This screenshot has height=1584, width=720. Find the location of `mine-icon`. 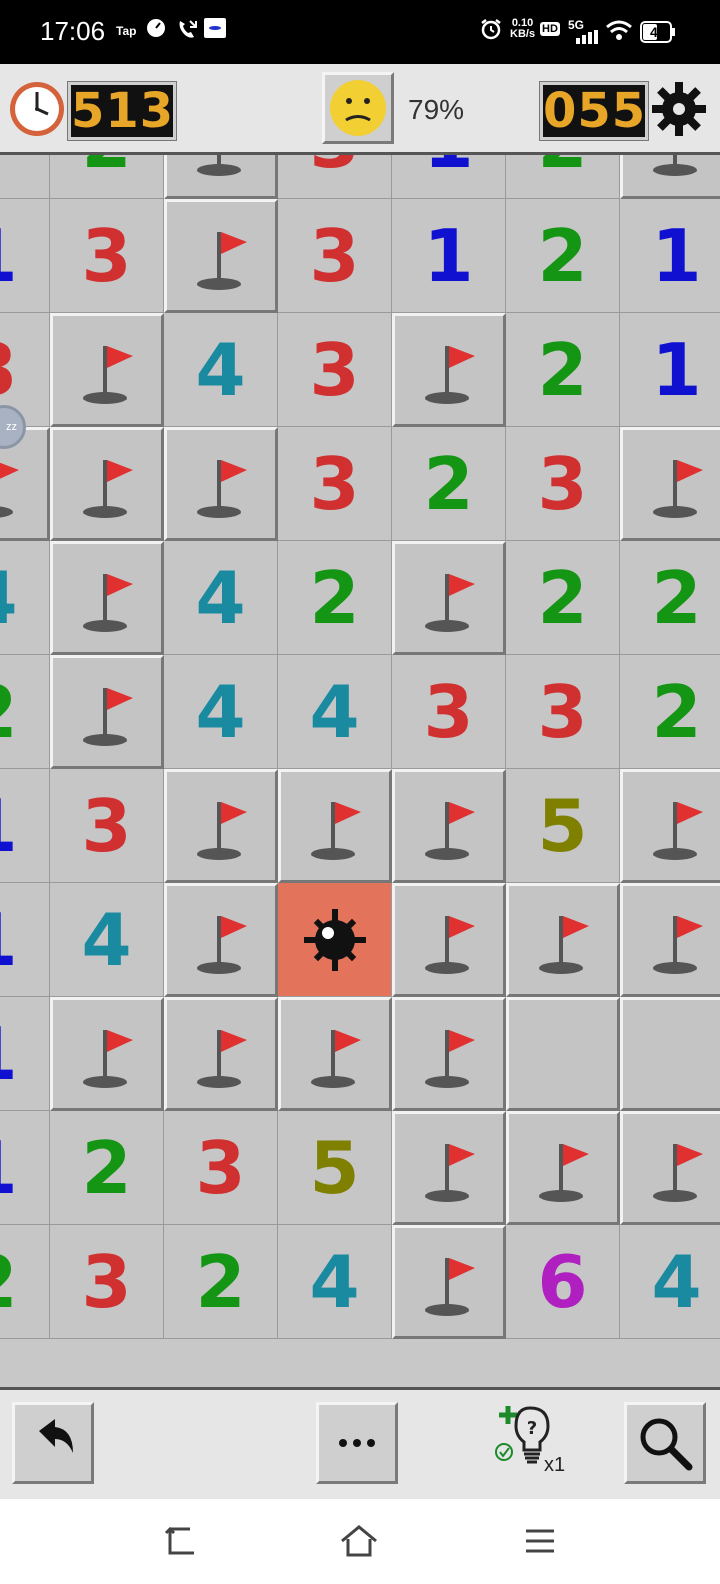

mine-icon is located at coordinates (335, 940).